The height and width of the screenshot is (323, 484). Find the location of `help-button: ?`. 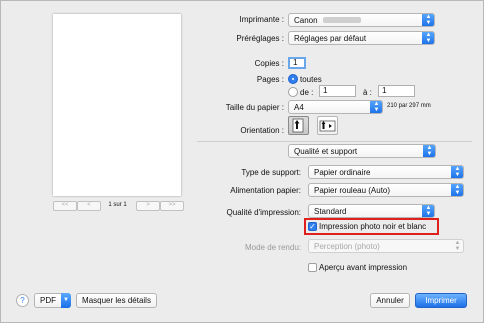

help-button: ? is located at coordinates (22, 300).